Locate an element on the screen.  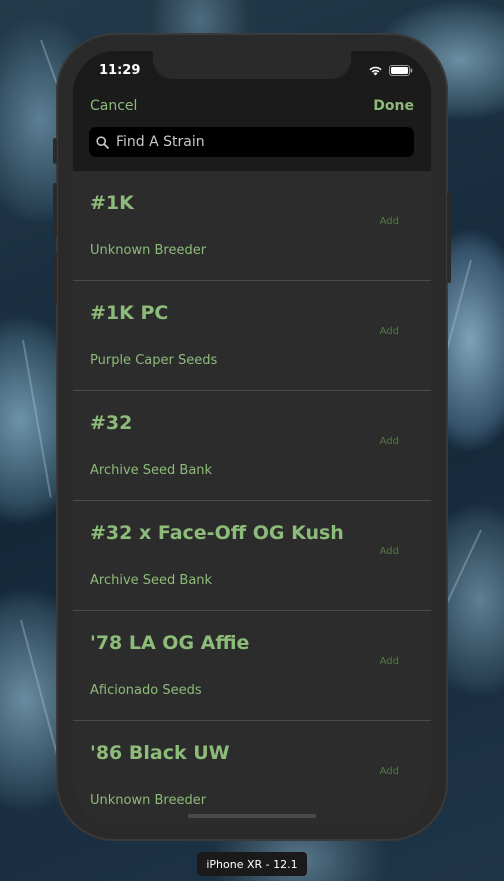
search-input is located at coordinates (256, 142).